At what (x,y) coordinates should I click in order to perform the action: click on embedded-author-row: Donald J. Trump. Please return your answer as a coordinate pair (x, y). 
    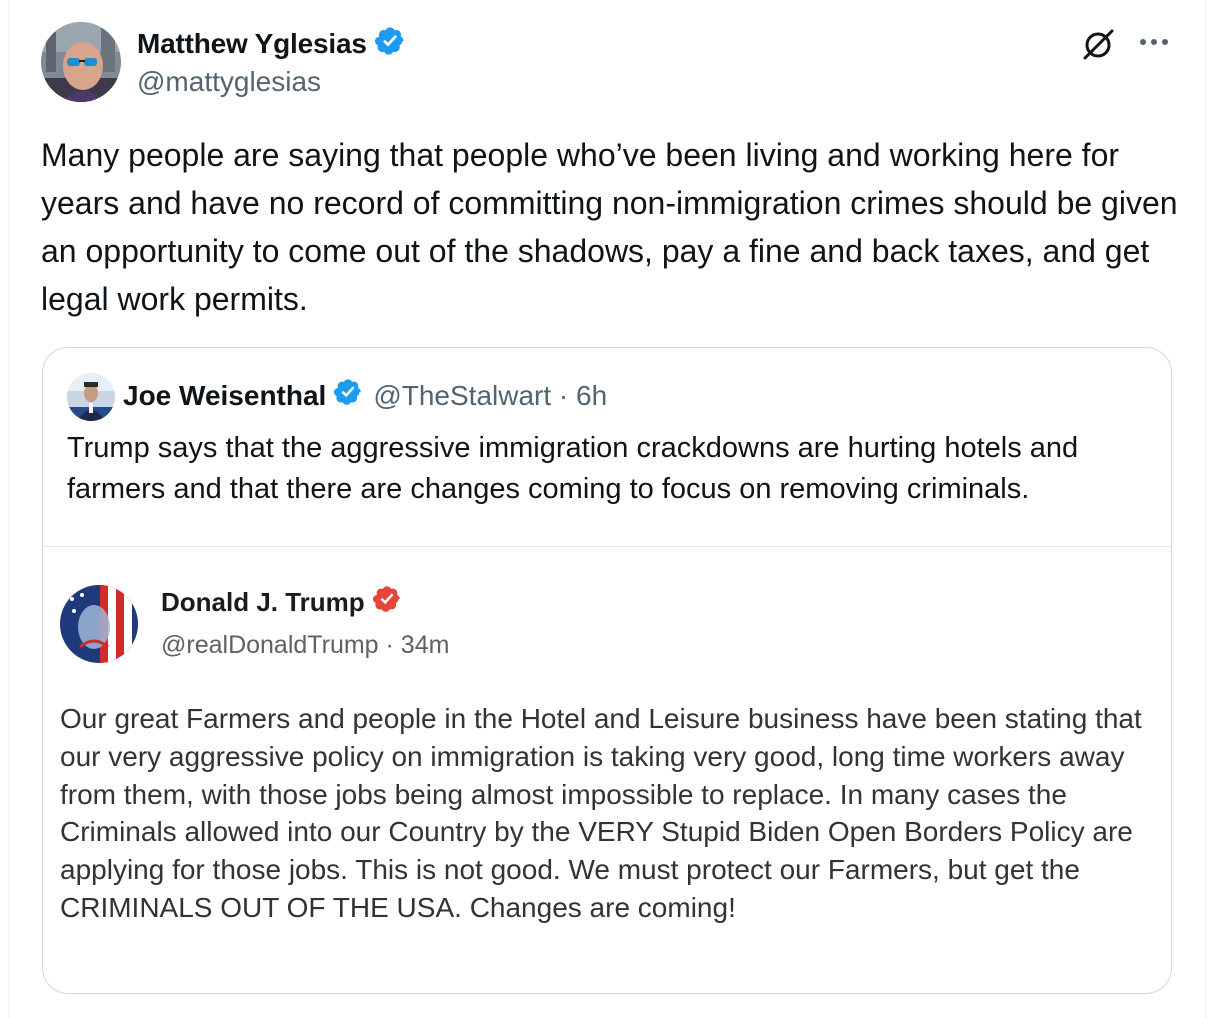
    Looking at the image, I should click on (281, 602).